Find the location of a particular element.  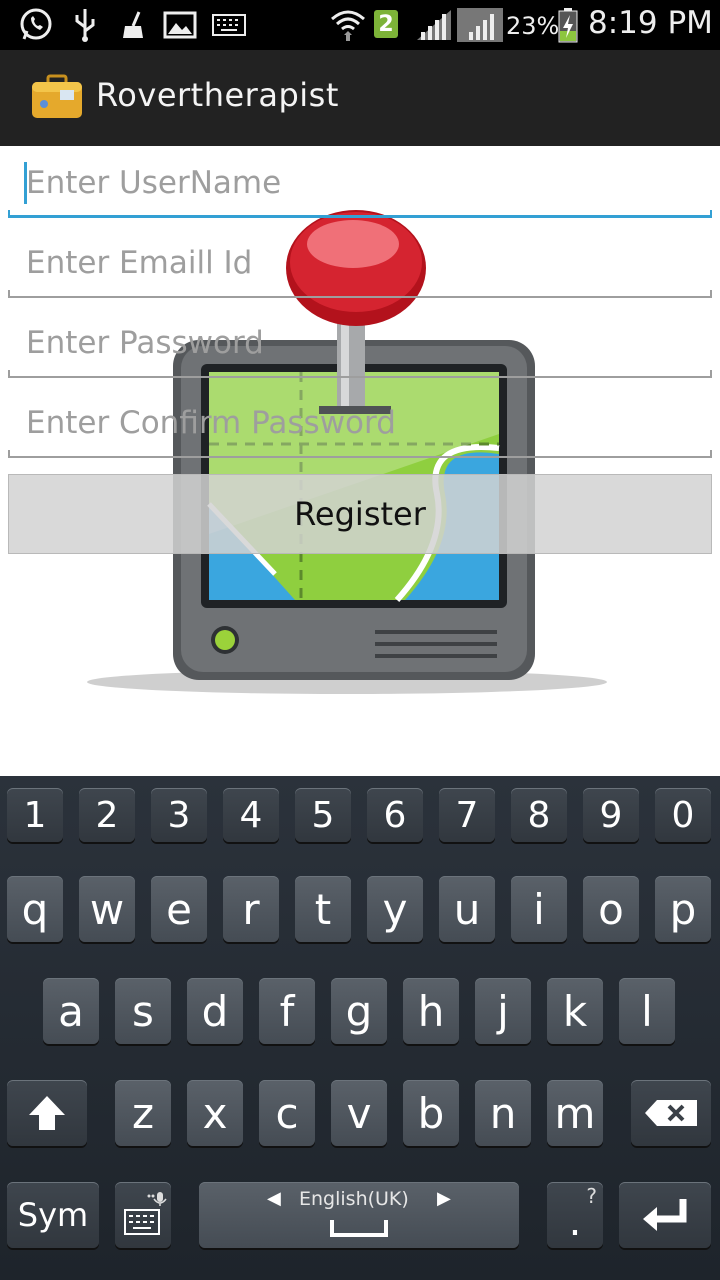

key-n: n is located at coordinates (503, 1113).